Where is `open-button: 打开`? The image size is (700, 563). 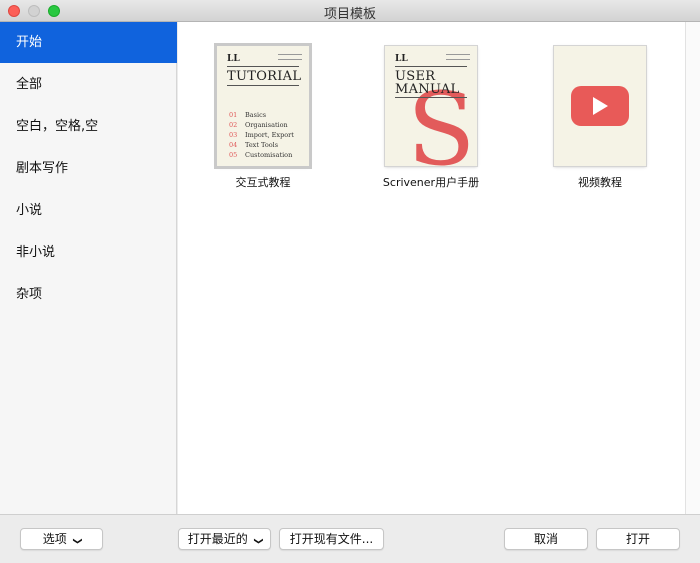 open-button: 打开 is located at coordinates (638, 539).